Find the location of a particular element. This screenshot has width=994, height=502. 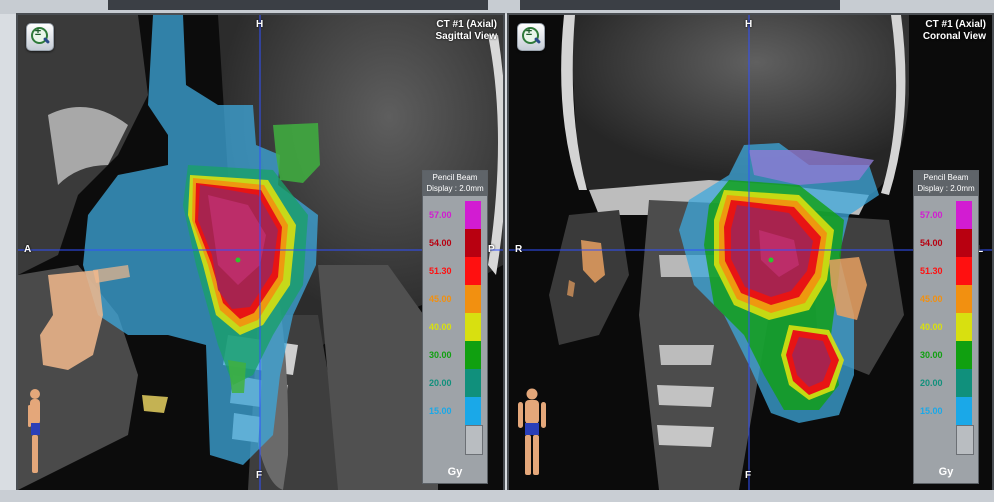

view-title: CT #1 (Axial) Coronal View is located at coordinates (954, 31).